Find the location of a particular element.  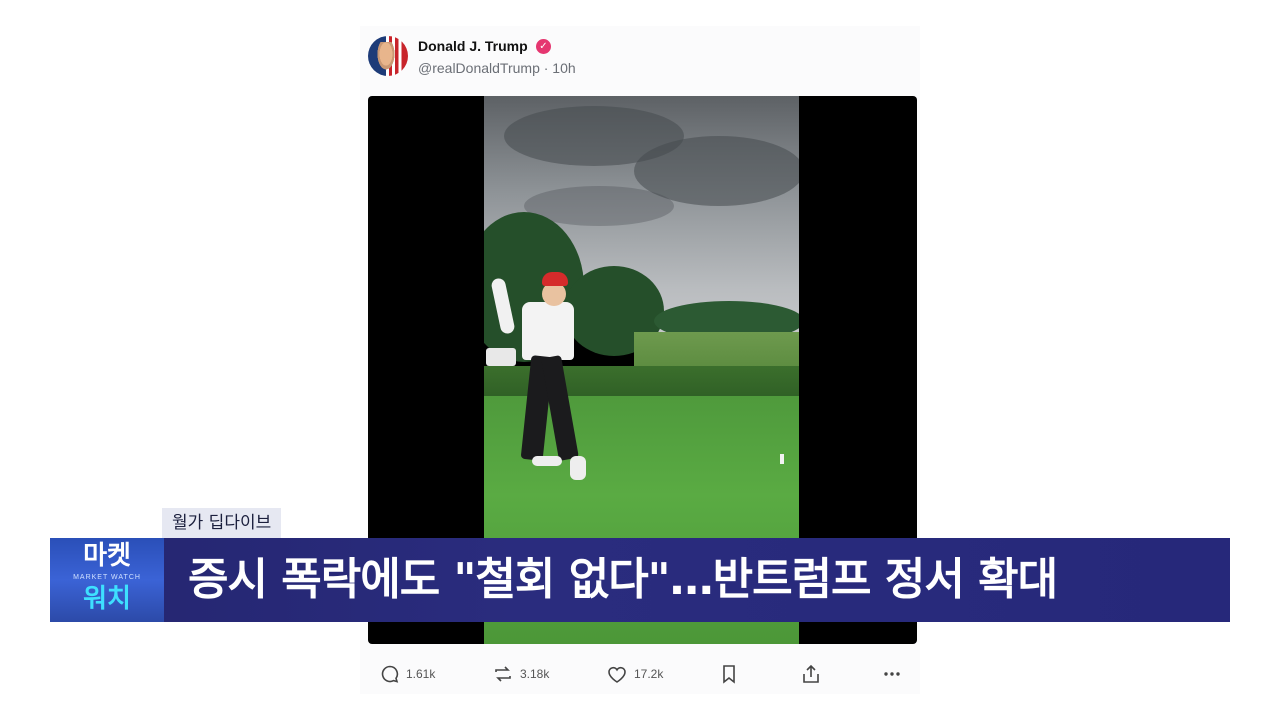

repost-button: 3.18k is located at coordinates (520, 674).